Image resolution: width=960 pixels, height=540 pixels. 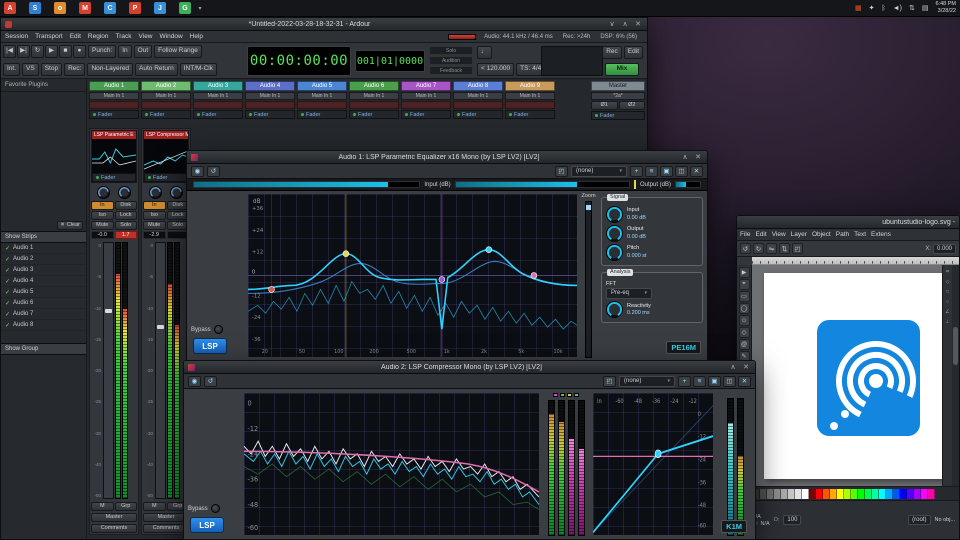 What do you see at coordinates (629, 294) in the screenshot?
I see `fft-mode-combo: Pre-eq ▾` at bounding box center [629, 294].